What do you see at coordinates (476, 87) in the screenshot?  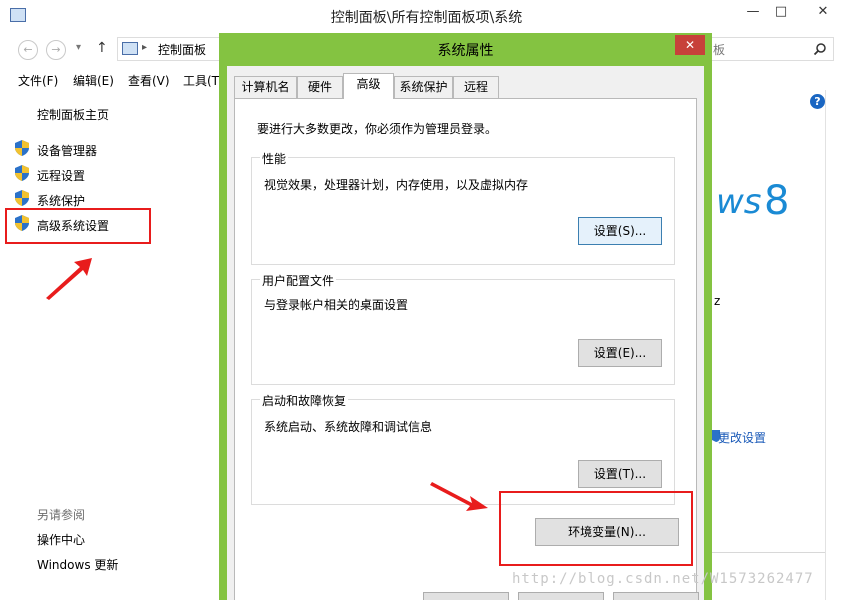 I see `tab-remote: 远程` at bounding box center [476, 87].